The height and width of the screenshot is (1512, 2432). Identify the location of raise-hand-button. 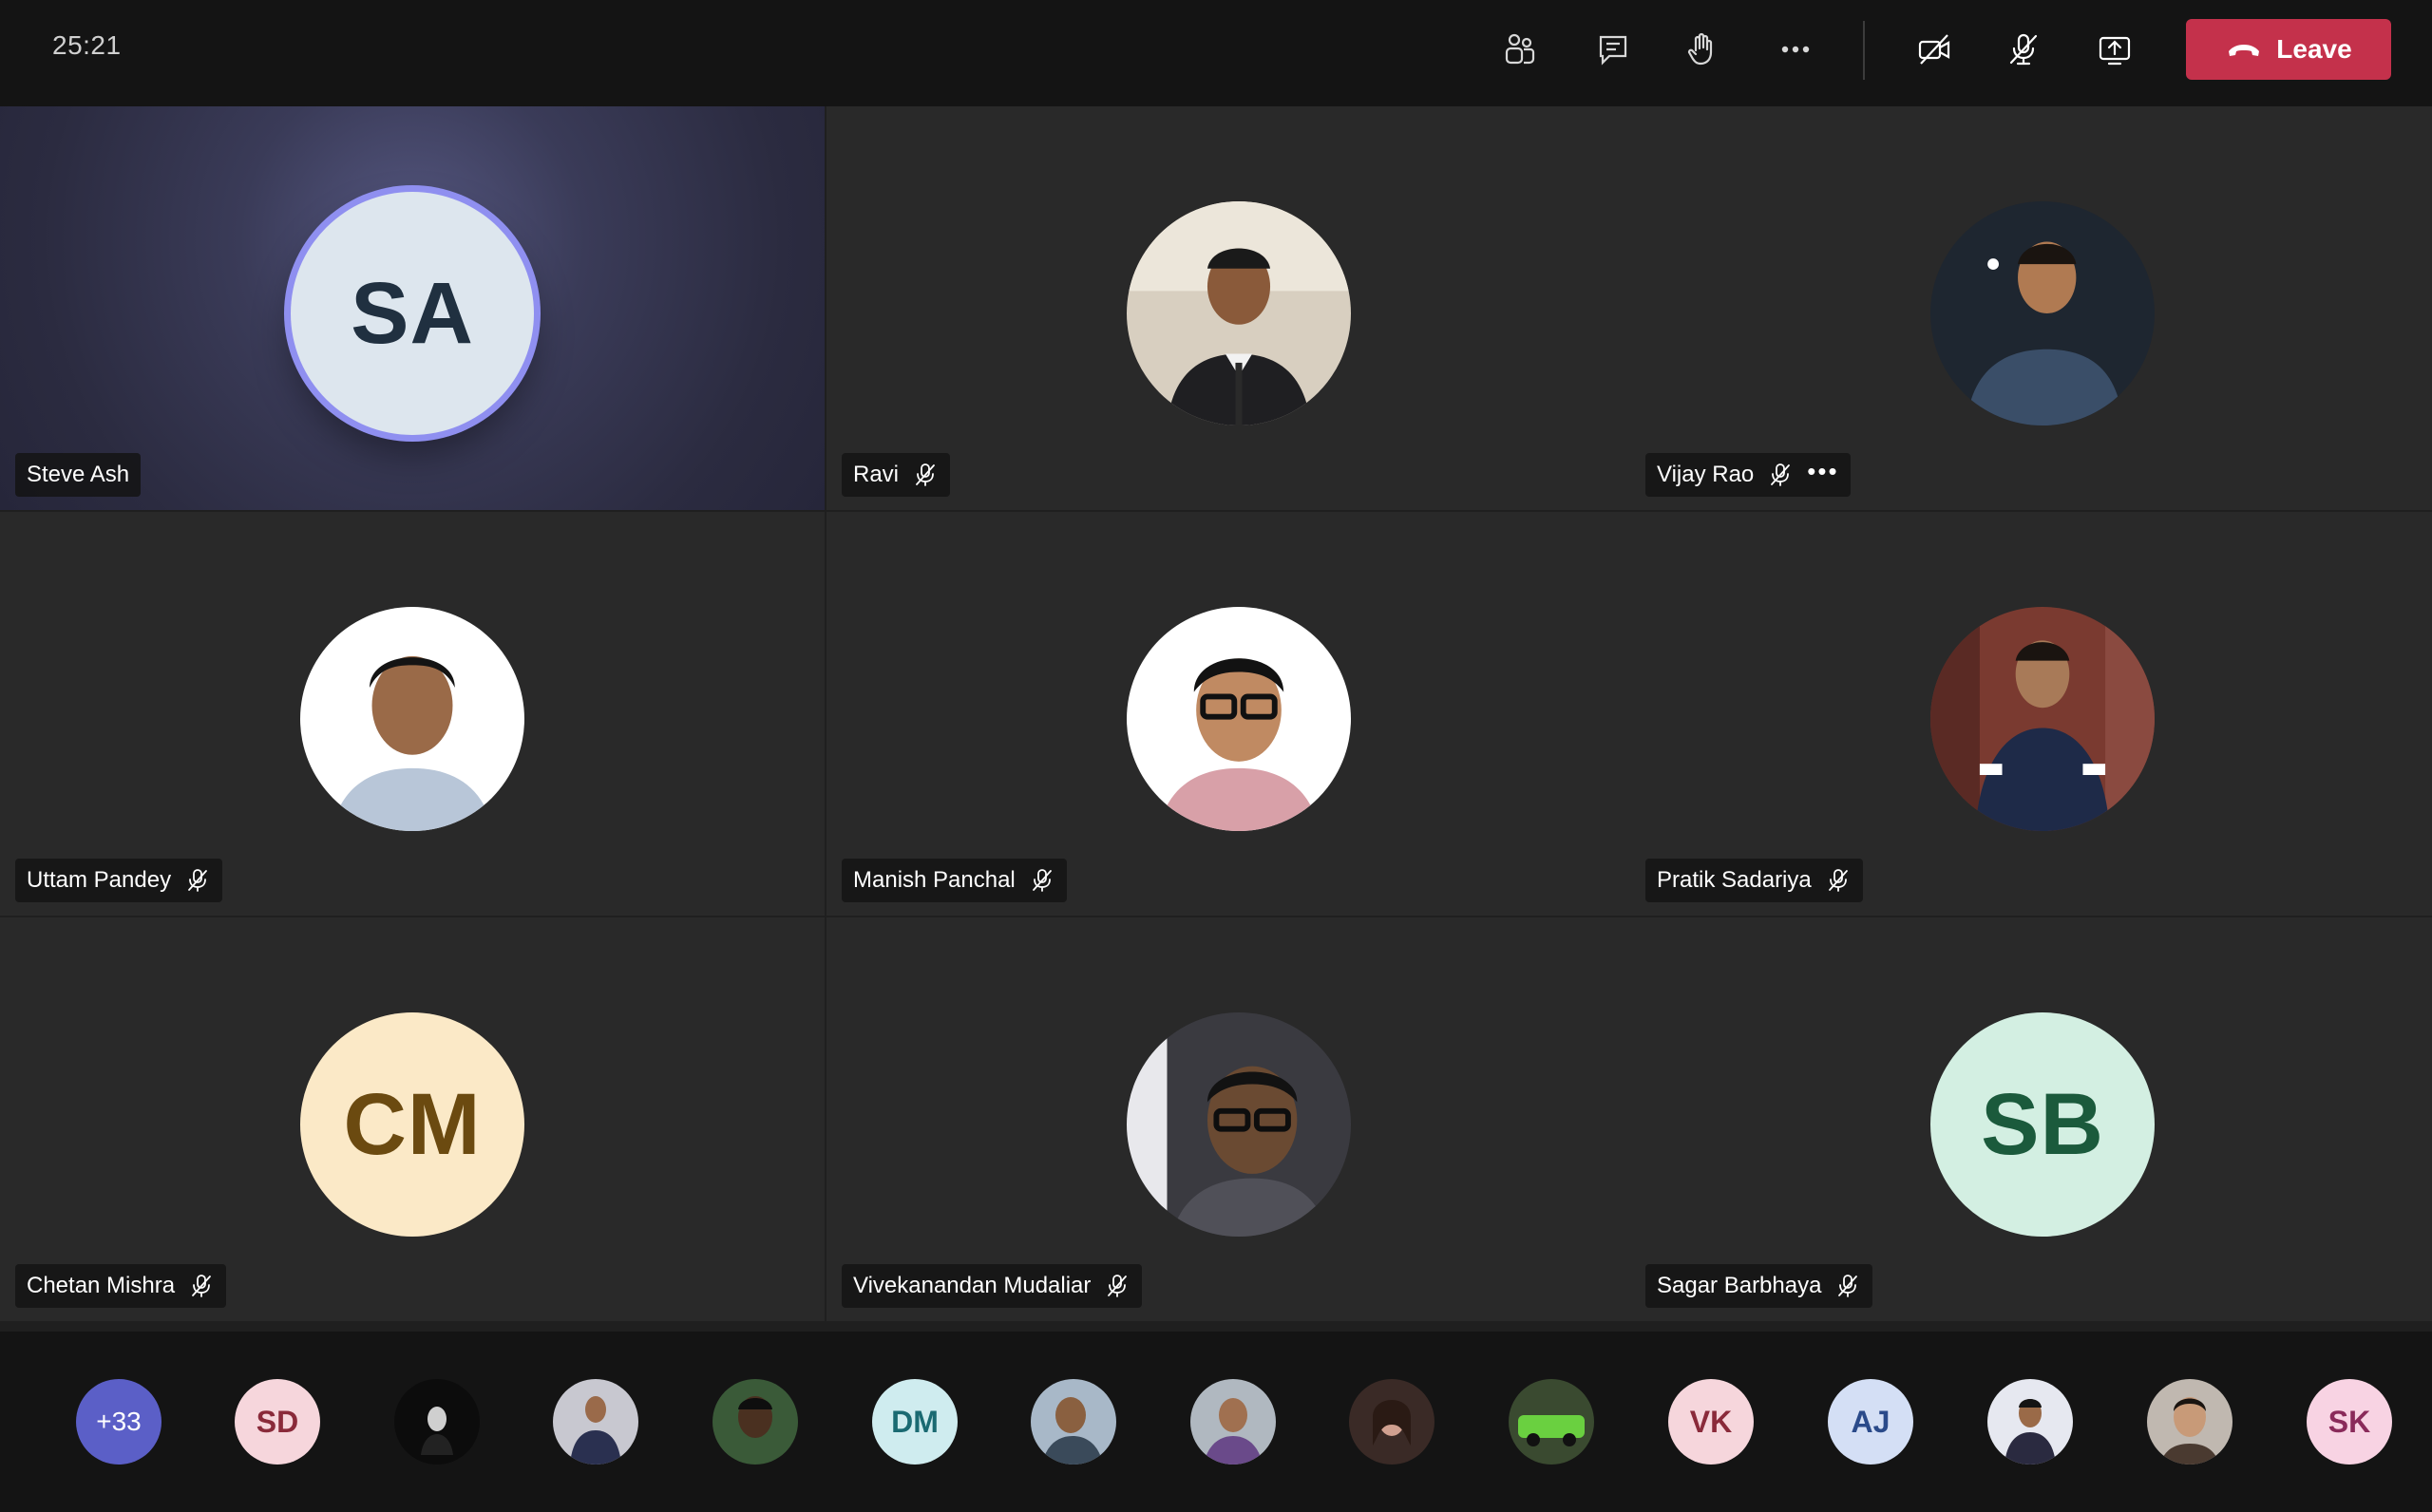
(1702, 50).